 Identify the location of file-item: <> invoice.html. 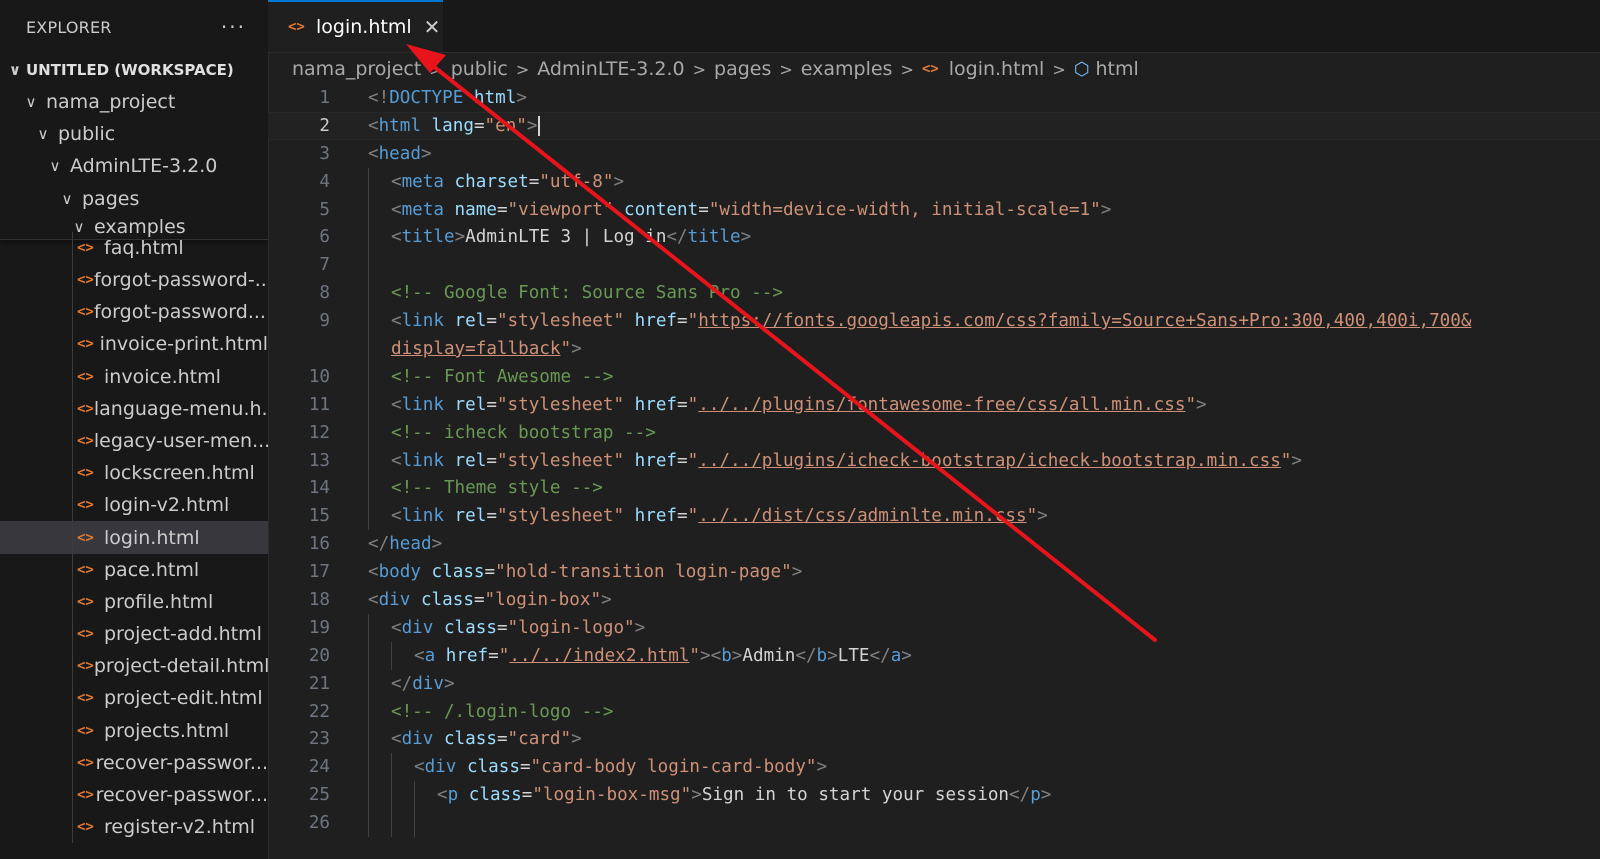
(134, 376).